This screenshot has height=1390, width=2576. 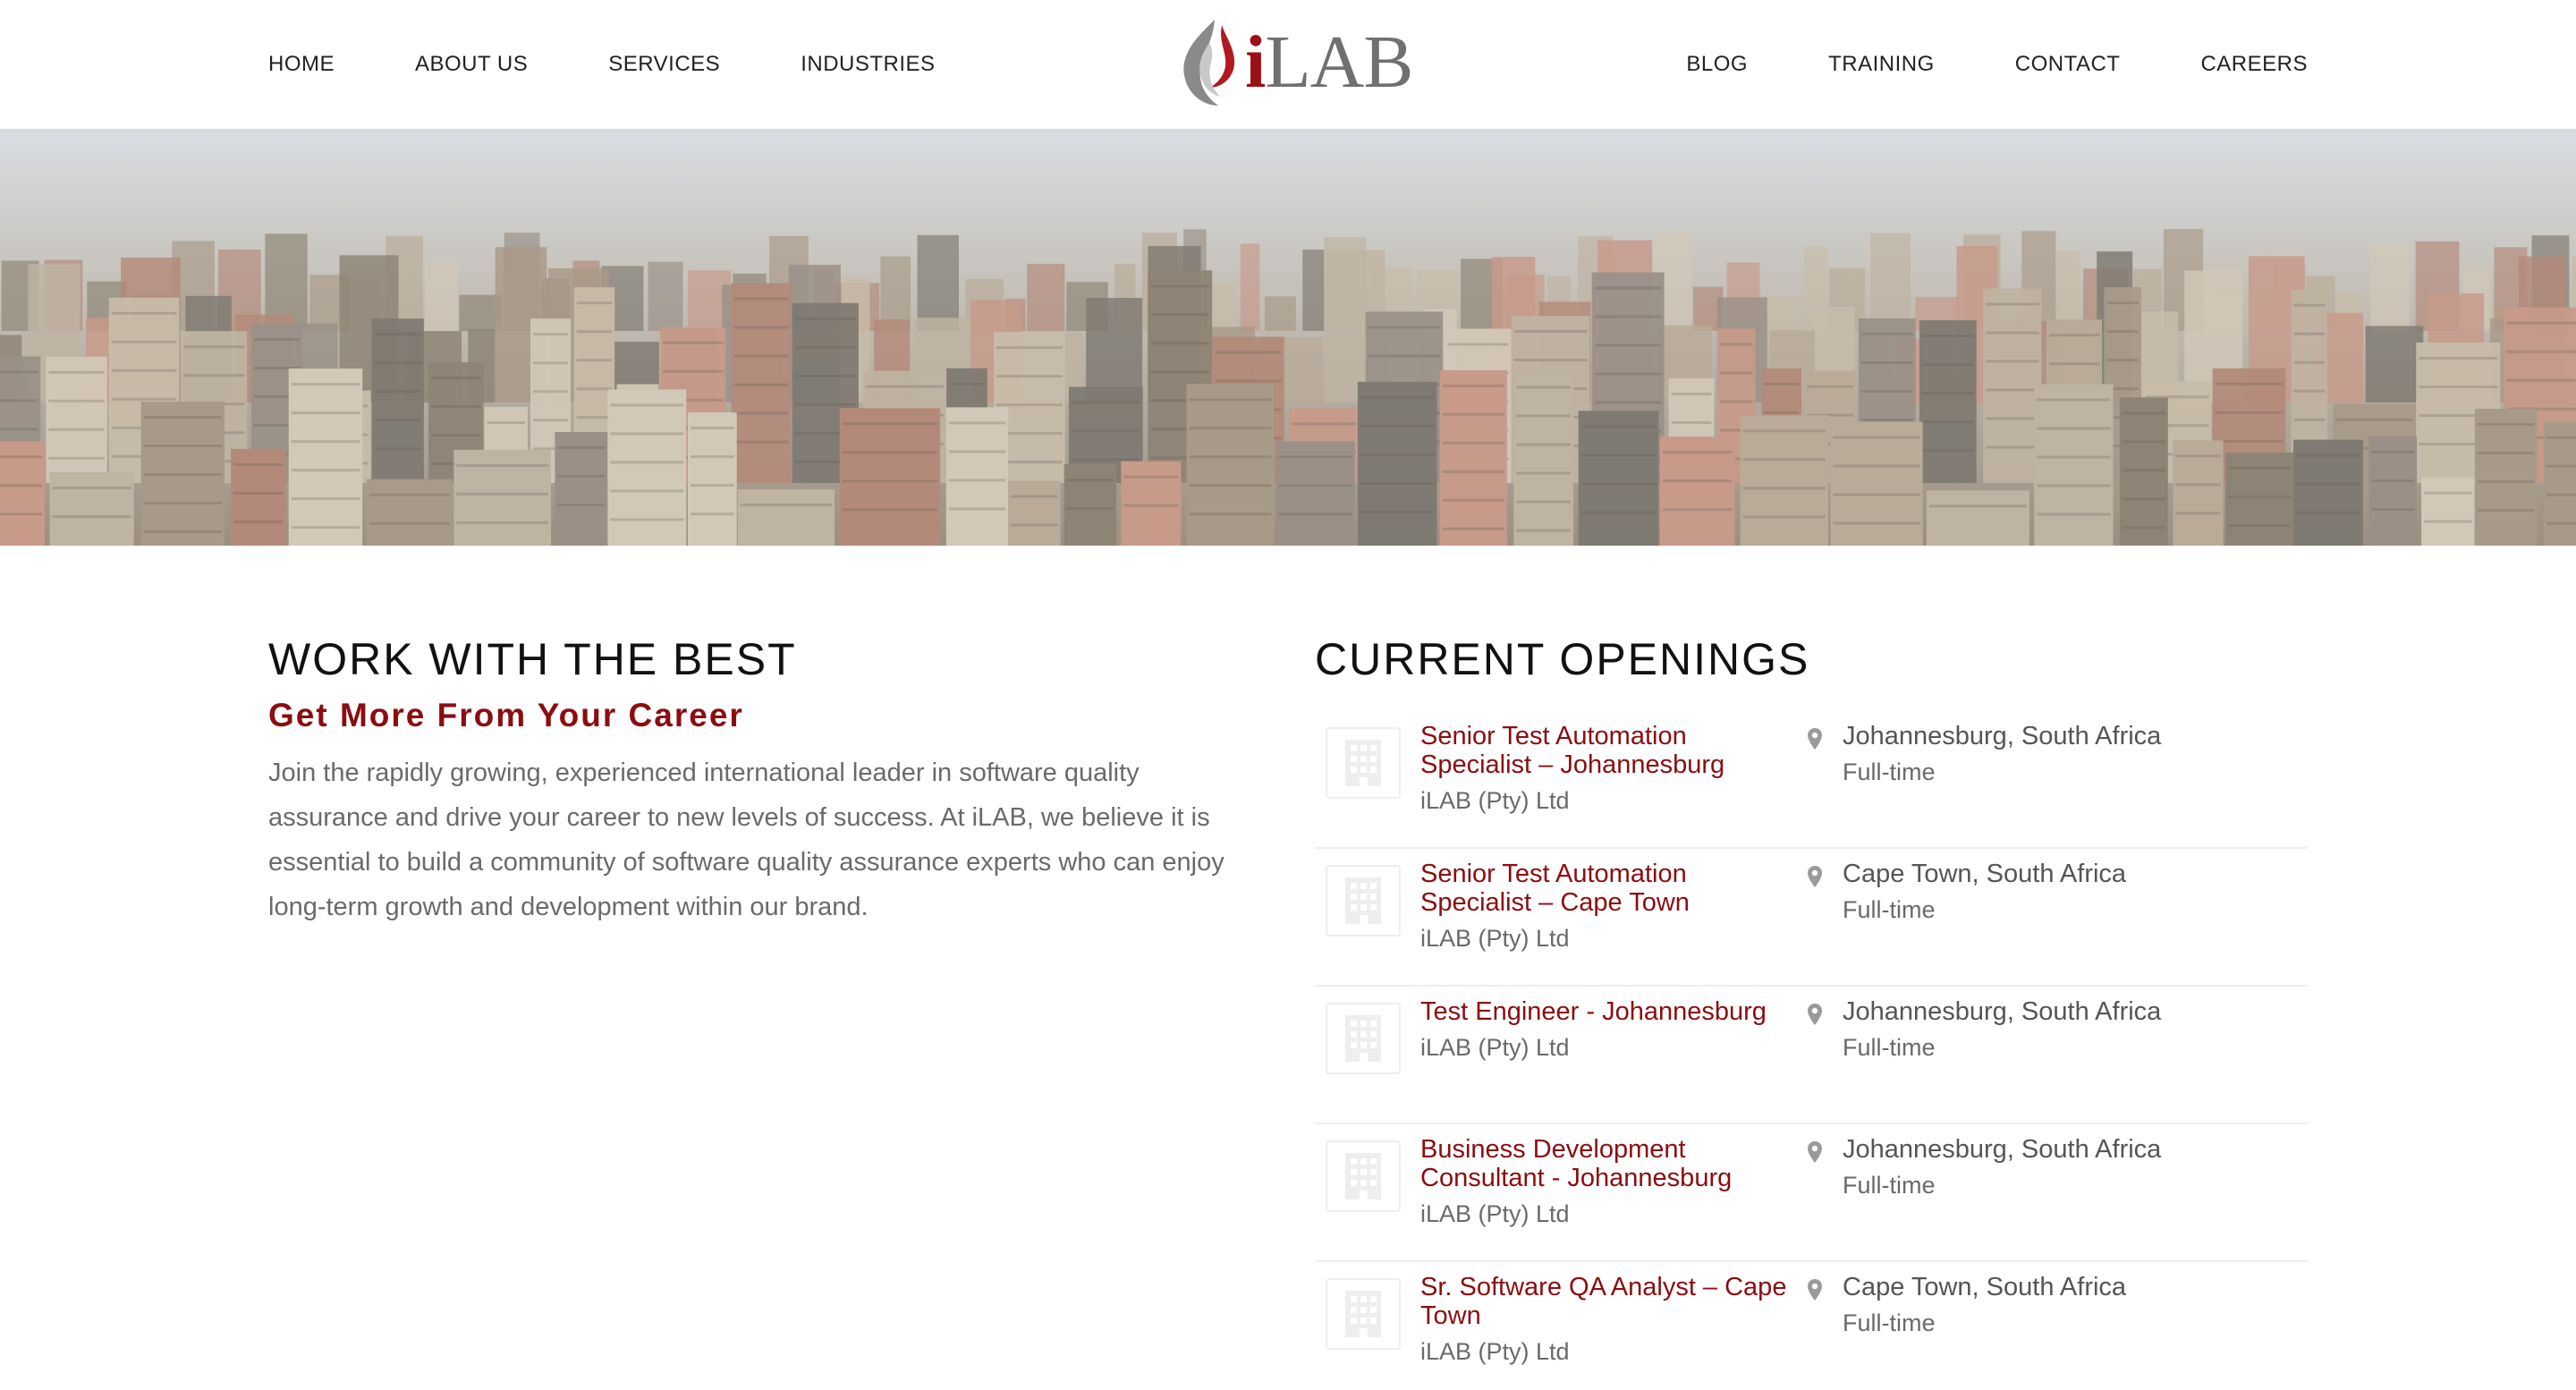 I want to click on openings-heading: CURRENT OPENINGS, so click(x=1562, y=659).